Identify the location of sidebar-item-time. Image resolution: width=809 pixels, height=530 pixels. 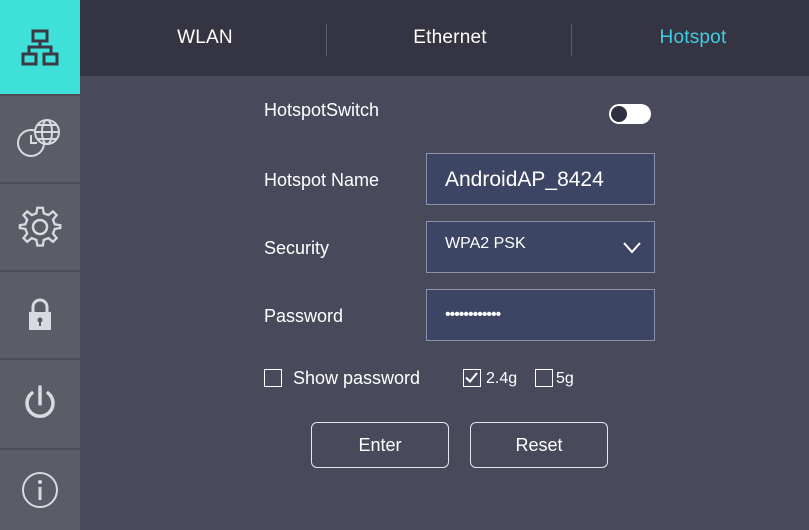
(40, 140).